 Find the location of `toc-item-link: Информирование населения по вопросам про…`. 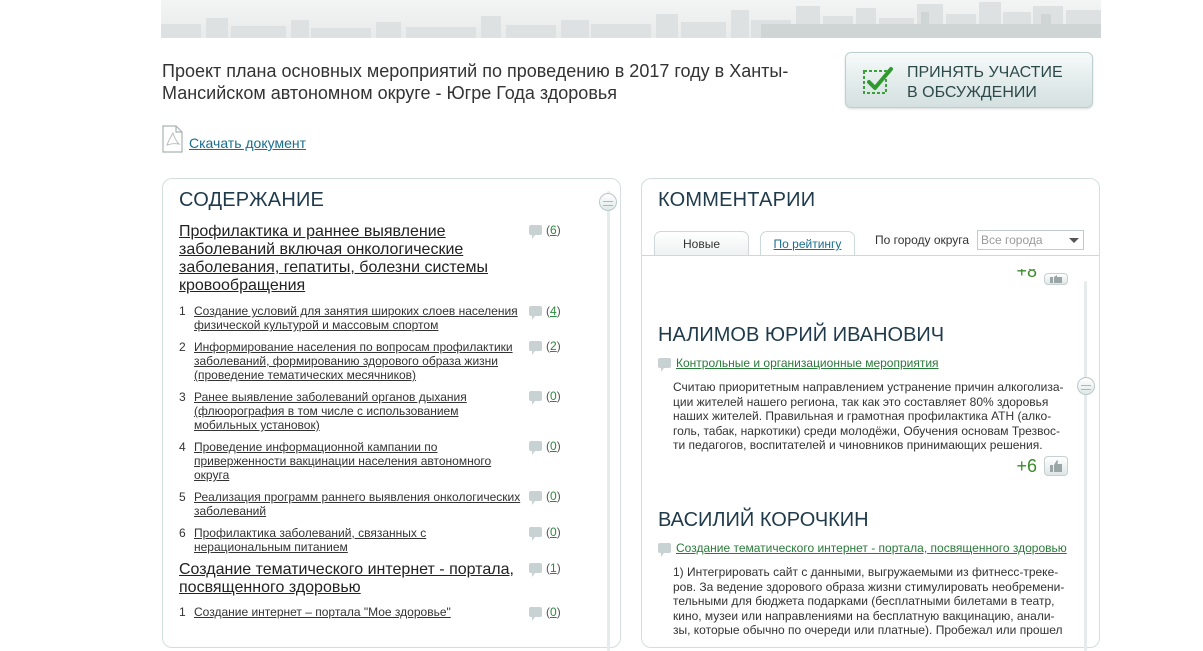

toc-item-link: Информирование населения по вопросам про… is located at coordinates (359, 361).